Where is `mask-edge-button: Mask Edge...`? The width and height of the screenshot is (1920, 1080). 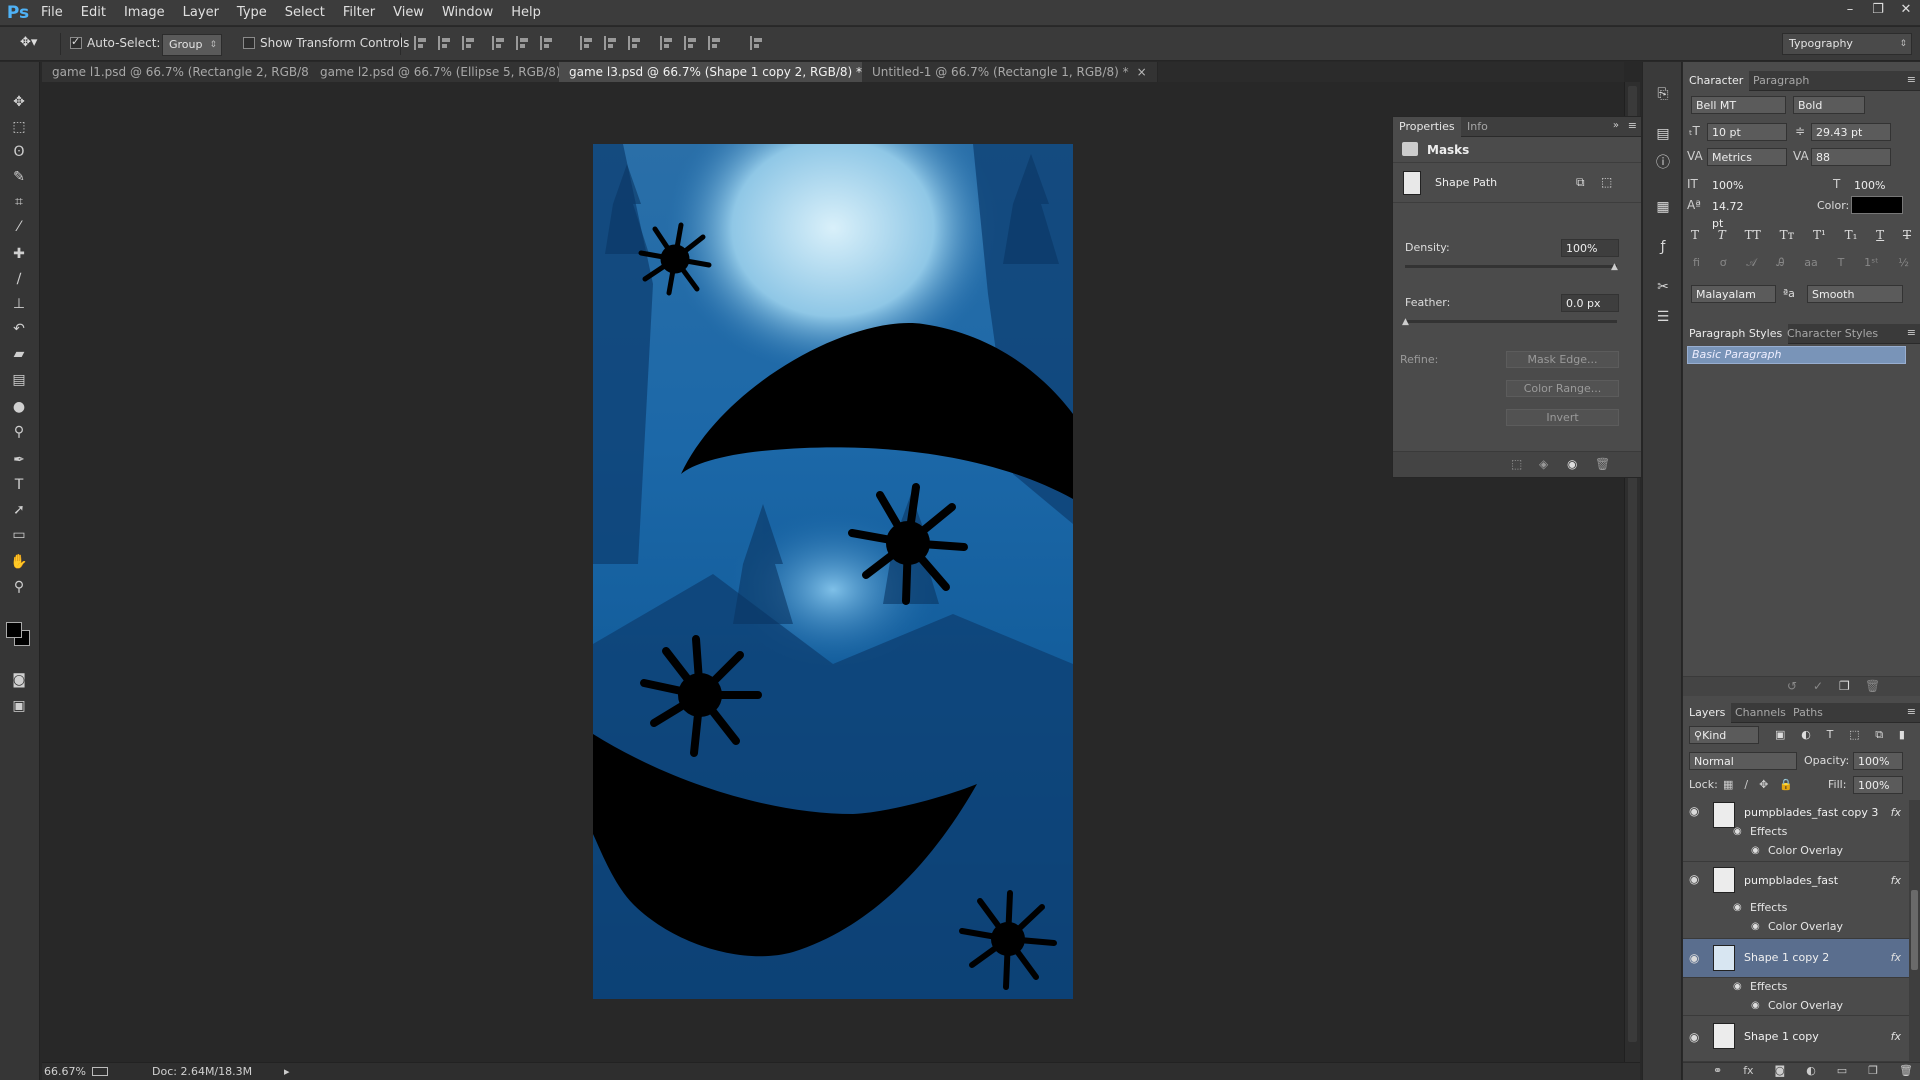 mask-edge-button: Mask Edge... is located at coordinates (1562, 359).